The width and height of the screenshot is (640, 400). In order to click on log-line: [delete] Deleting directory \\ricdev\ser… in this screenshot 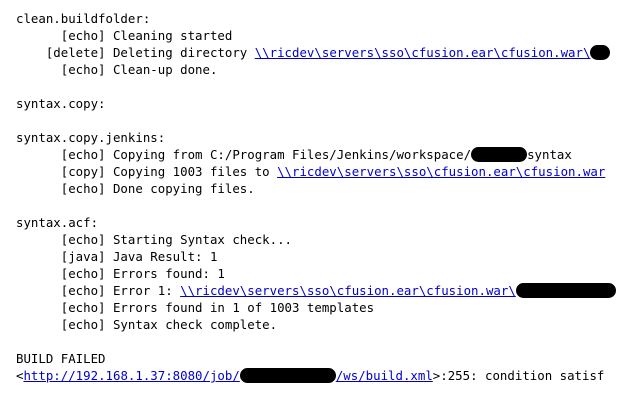, I will do `click(328, 52)`.